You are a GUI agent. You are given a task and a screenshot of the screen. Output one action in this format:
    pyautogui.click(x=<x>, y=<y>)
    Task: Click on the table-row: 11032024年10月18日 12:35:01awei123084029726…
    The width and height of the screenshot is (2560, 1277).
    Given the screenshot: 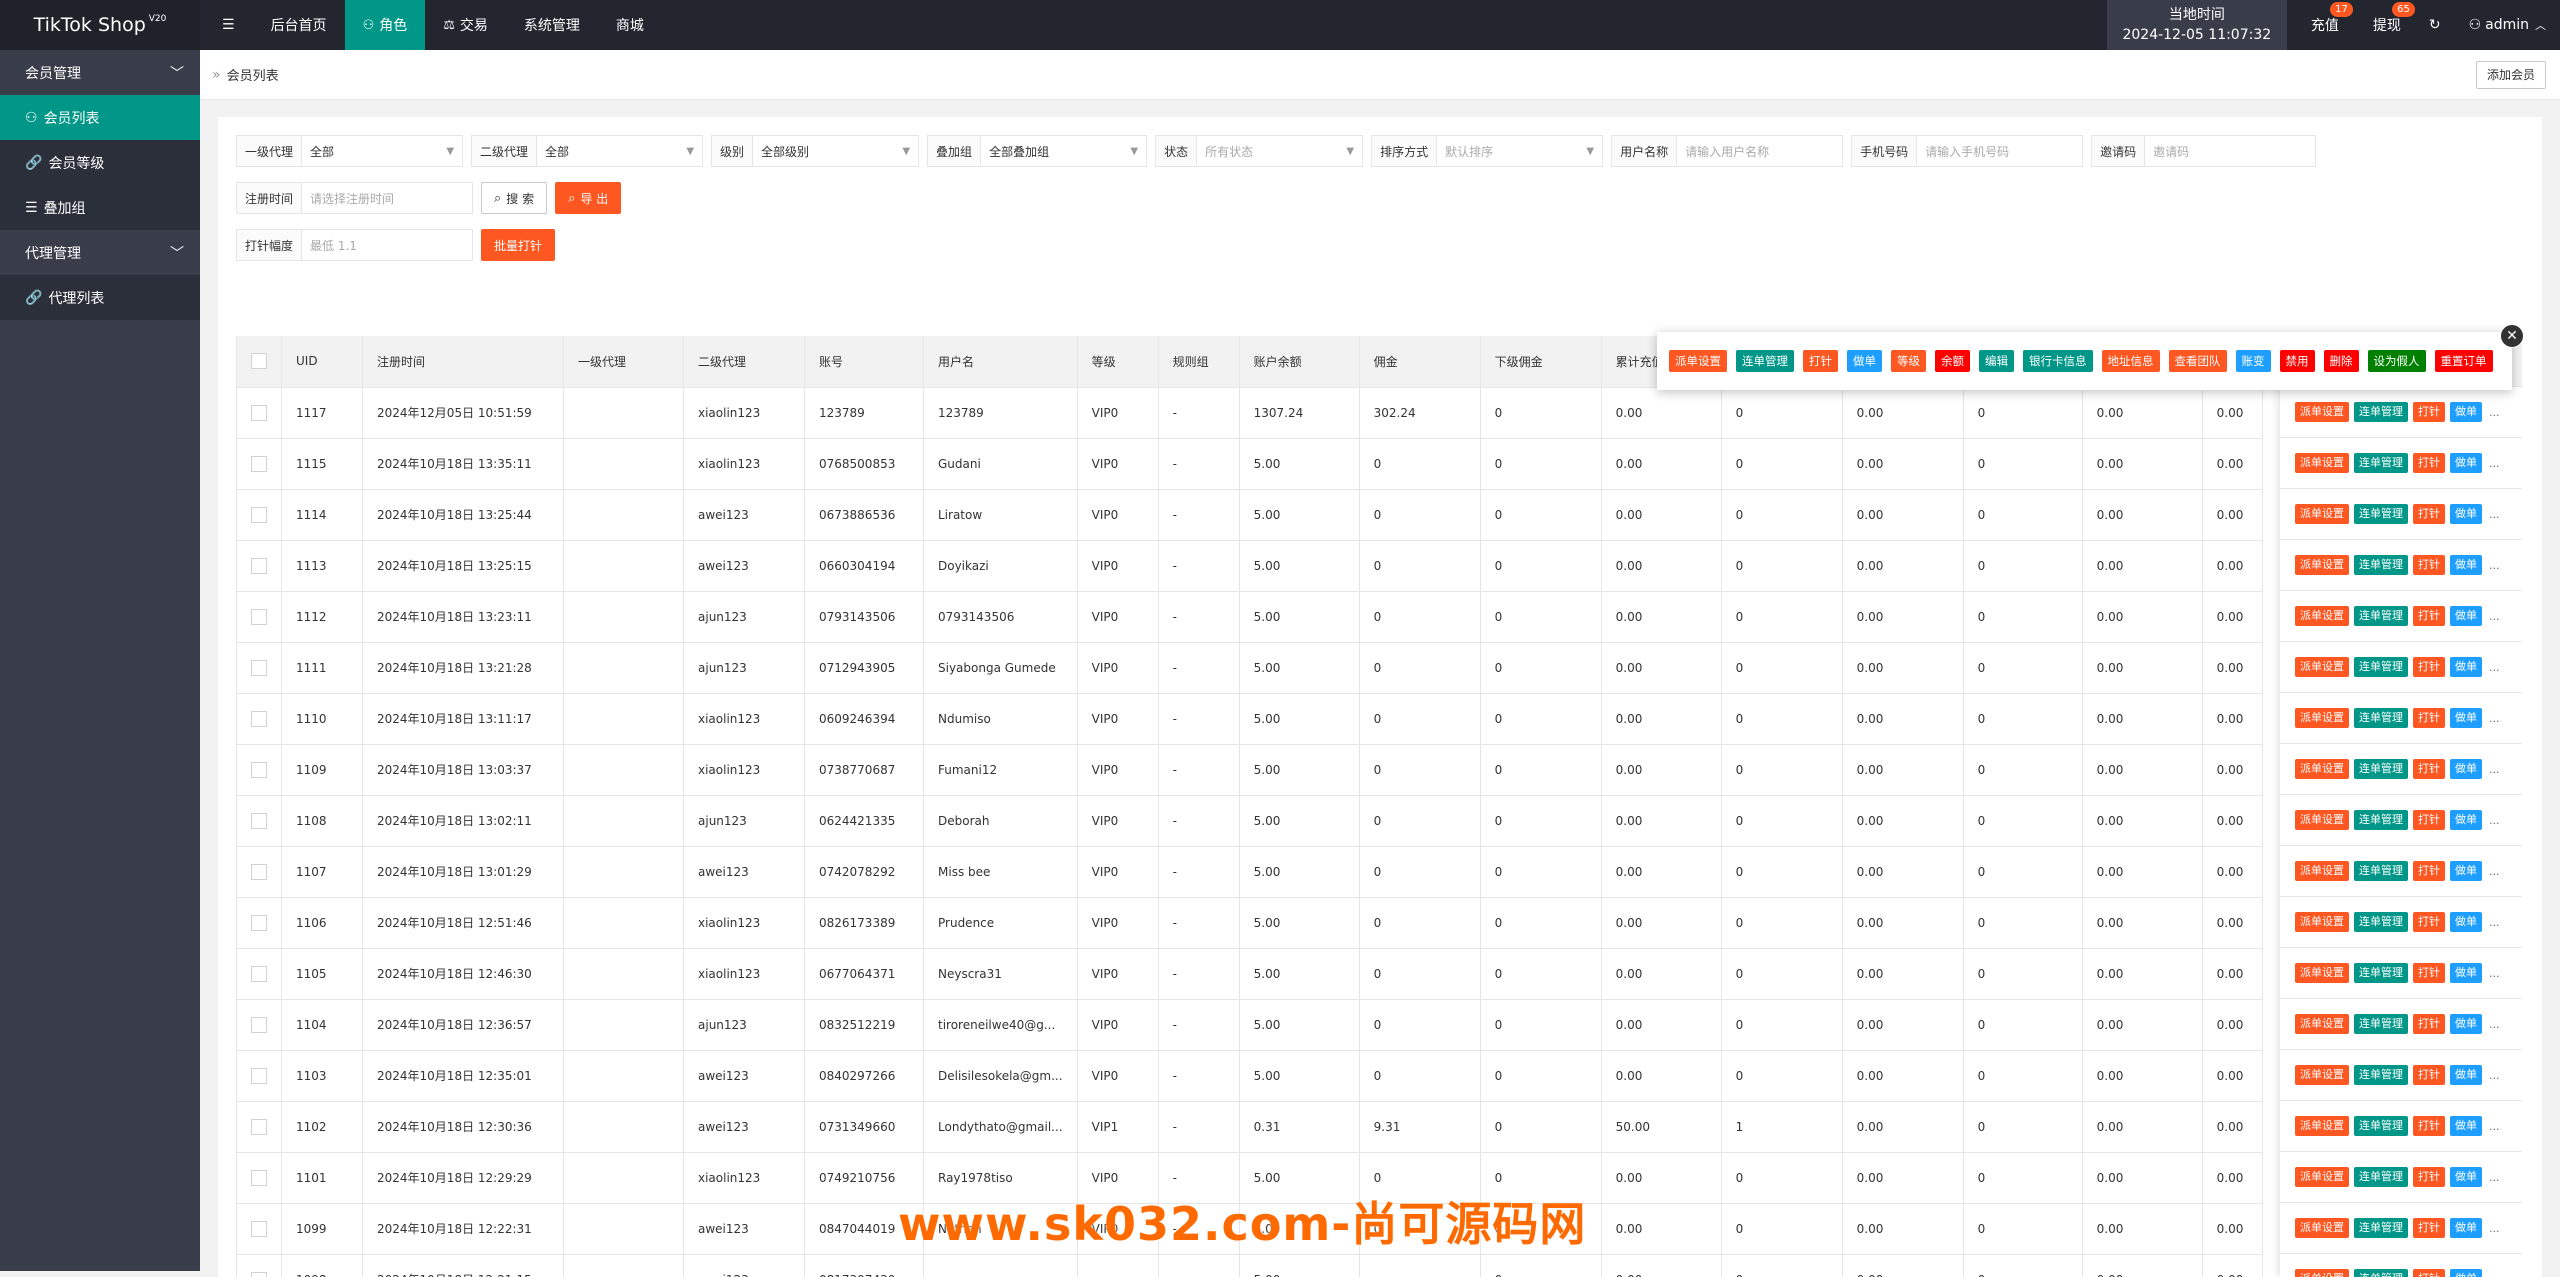 What is the action you would take?
    pyautogui.click(x=1249, y=1075)
    